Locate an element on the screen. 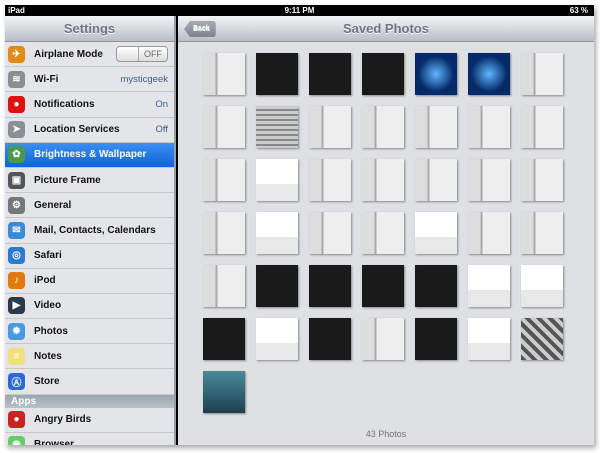  sidebar-item-notes: ≡ Notes is located at coordinates (89, 357).